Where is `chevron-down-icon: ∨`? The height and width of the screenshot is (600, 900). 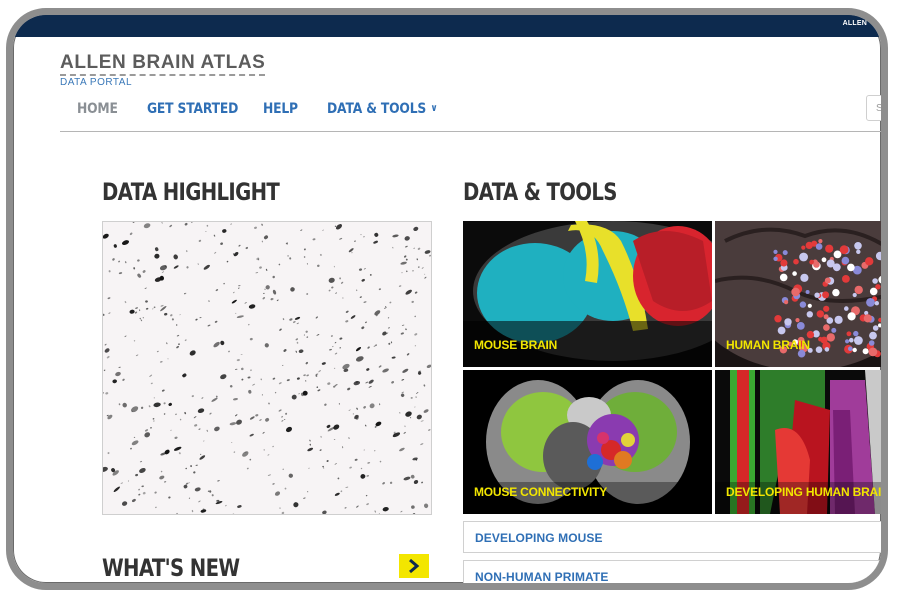
chevron-down-icon: ∨ is located at coordinates (434, 108).